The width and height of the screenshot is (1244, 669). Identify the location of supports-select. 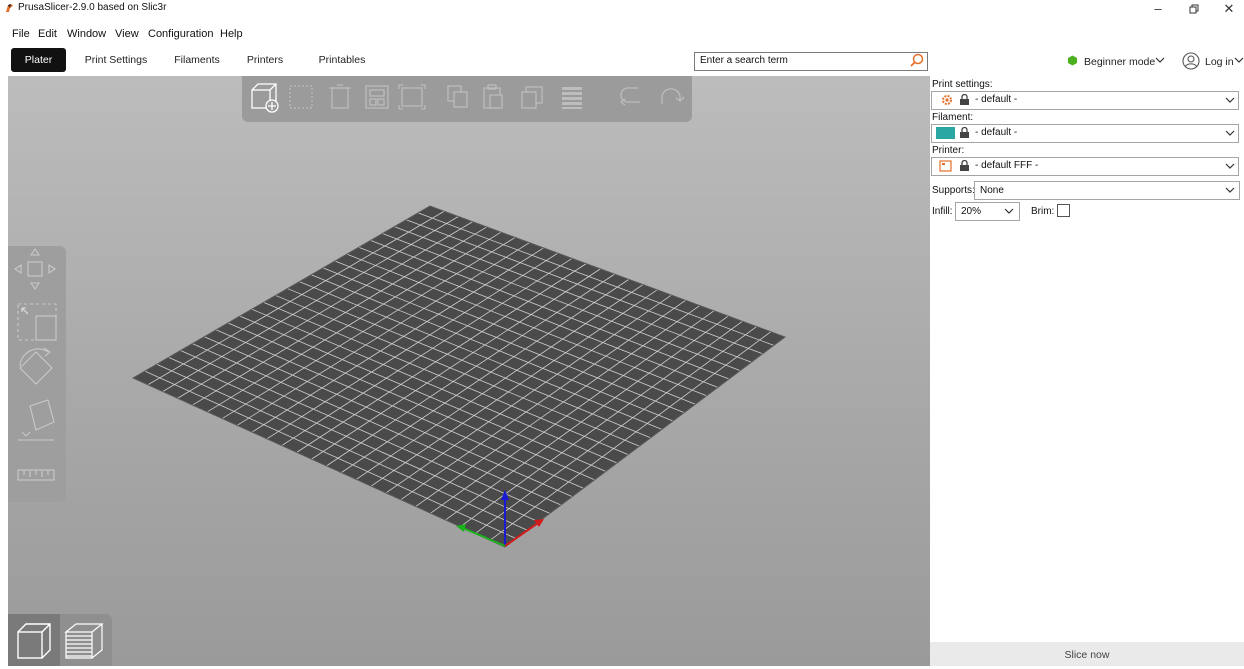
(1107, 190).